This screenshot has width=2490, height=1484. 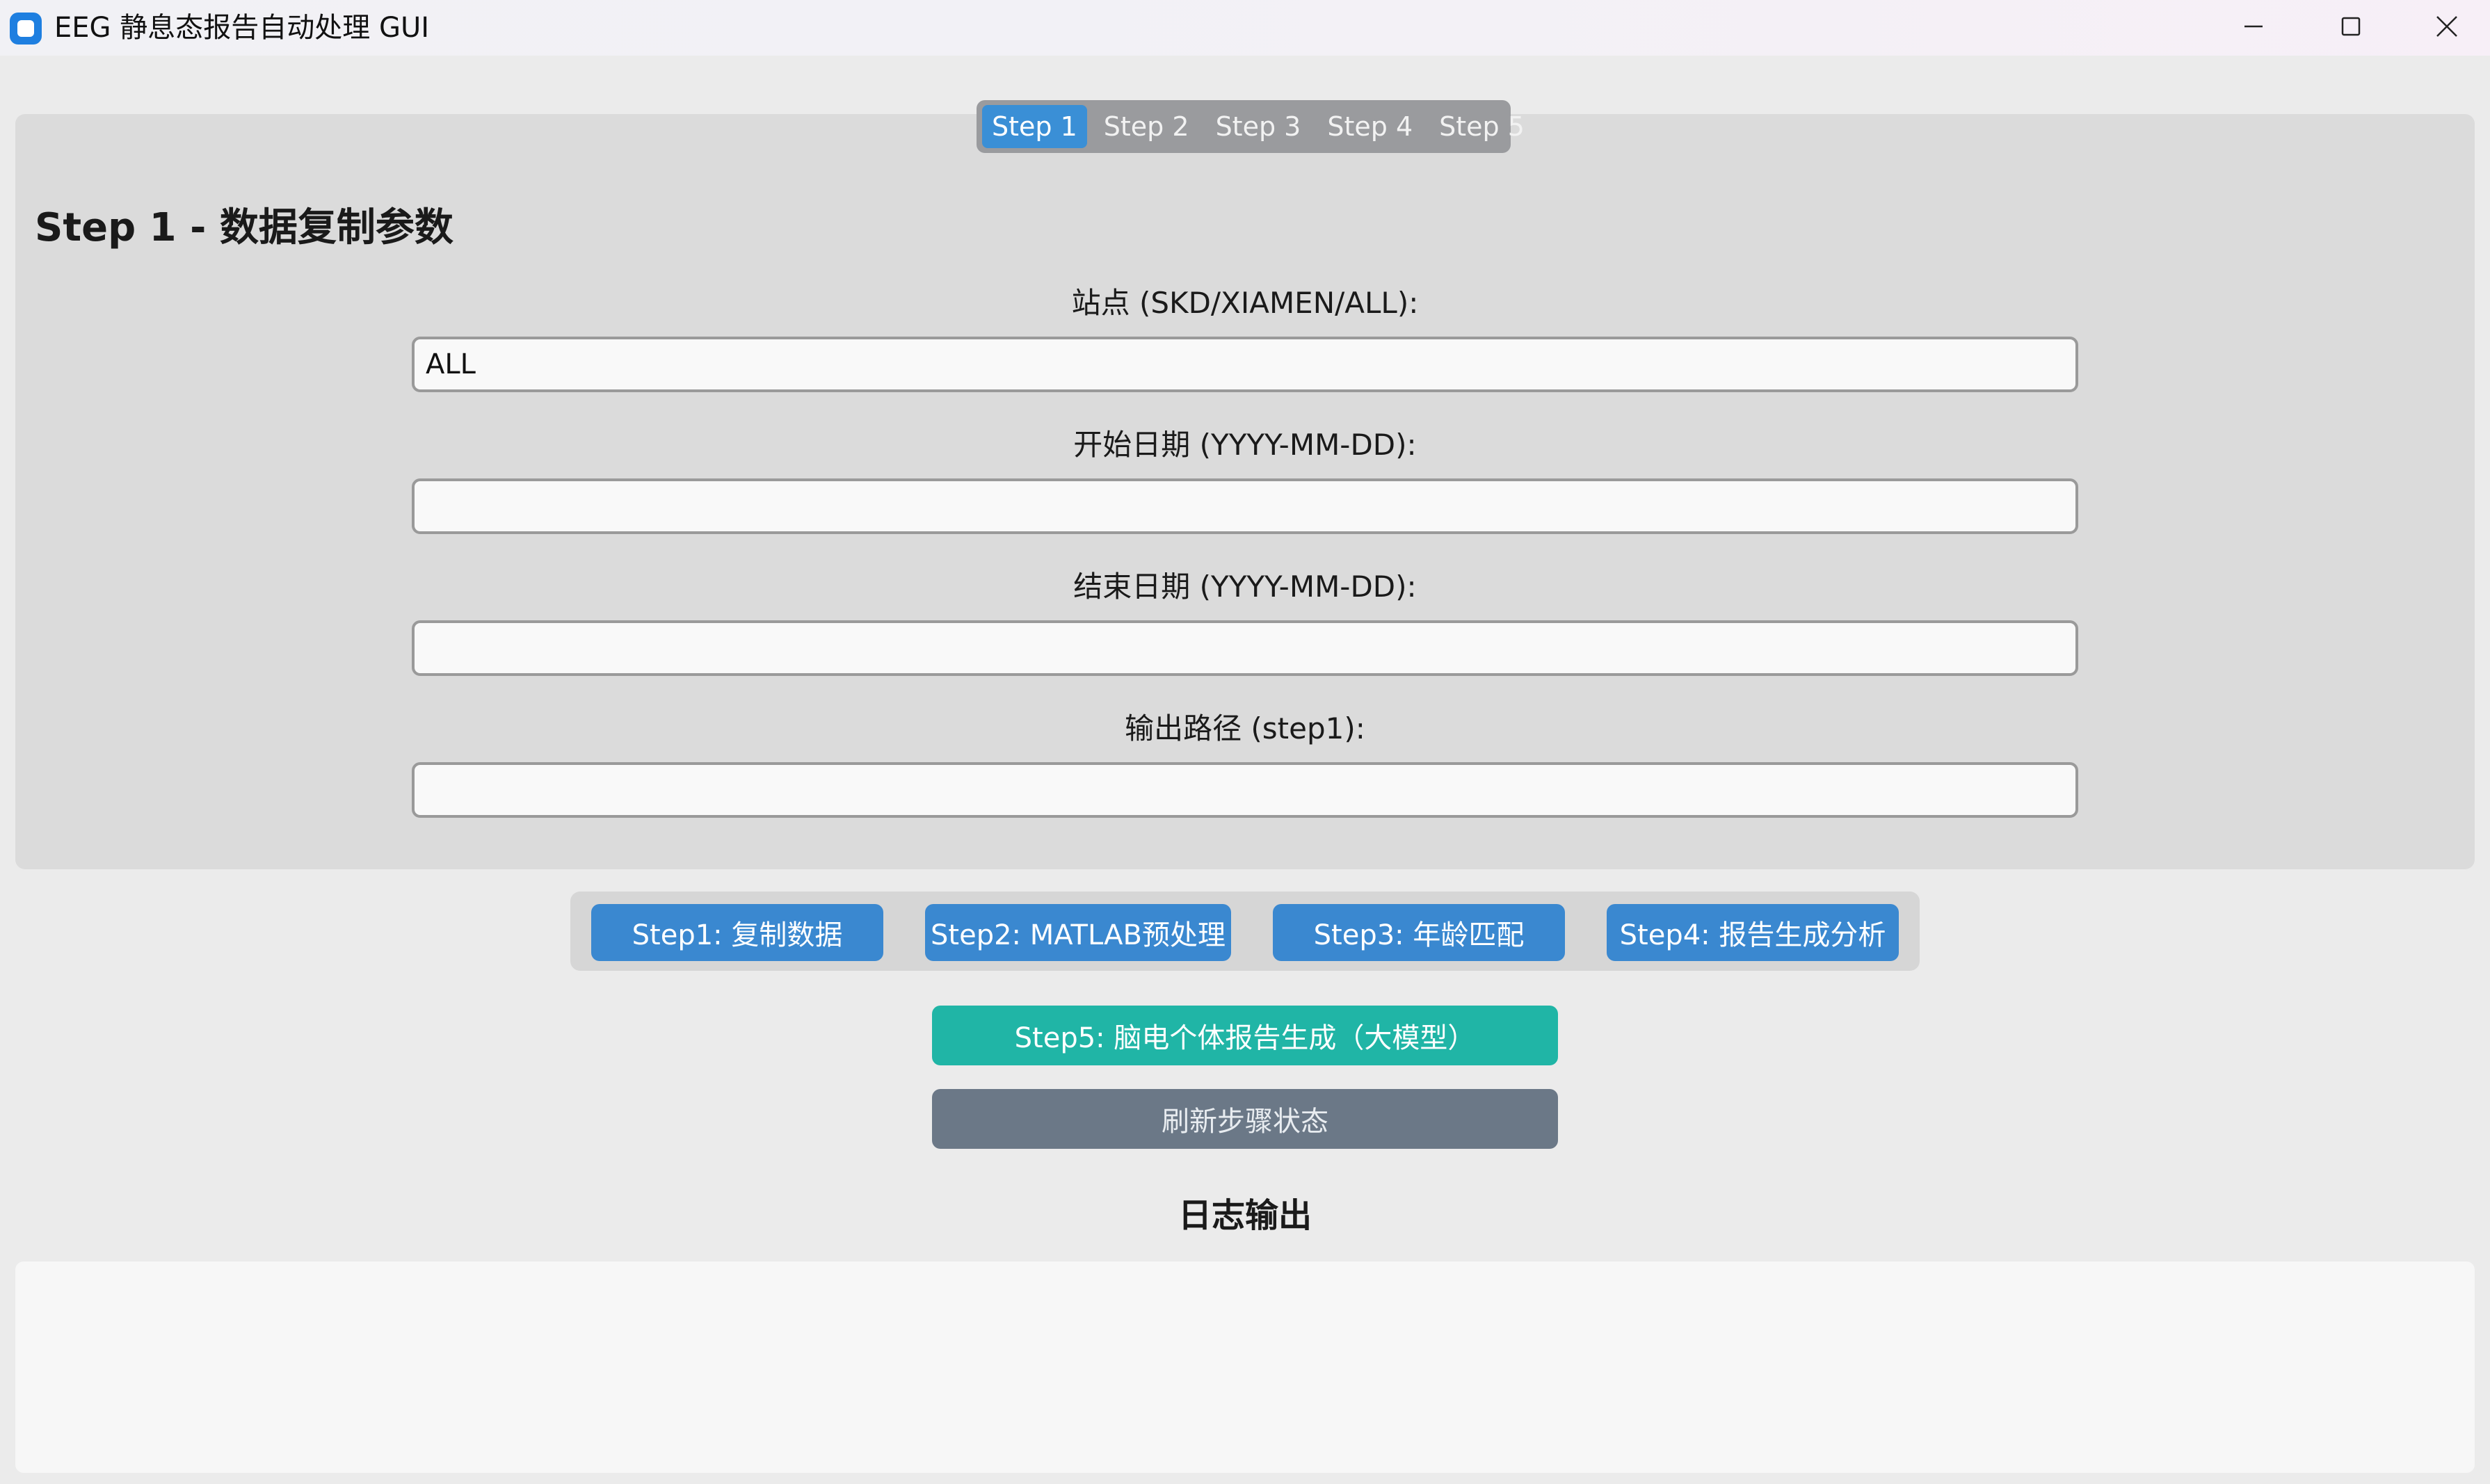 I want to click on tab-step-1: Step 1, so click(x=1034, y=126).